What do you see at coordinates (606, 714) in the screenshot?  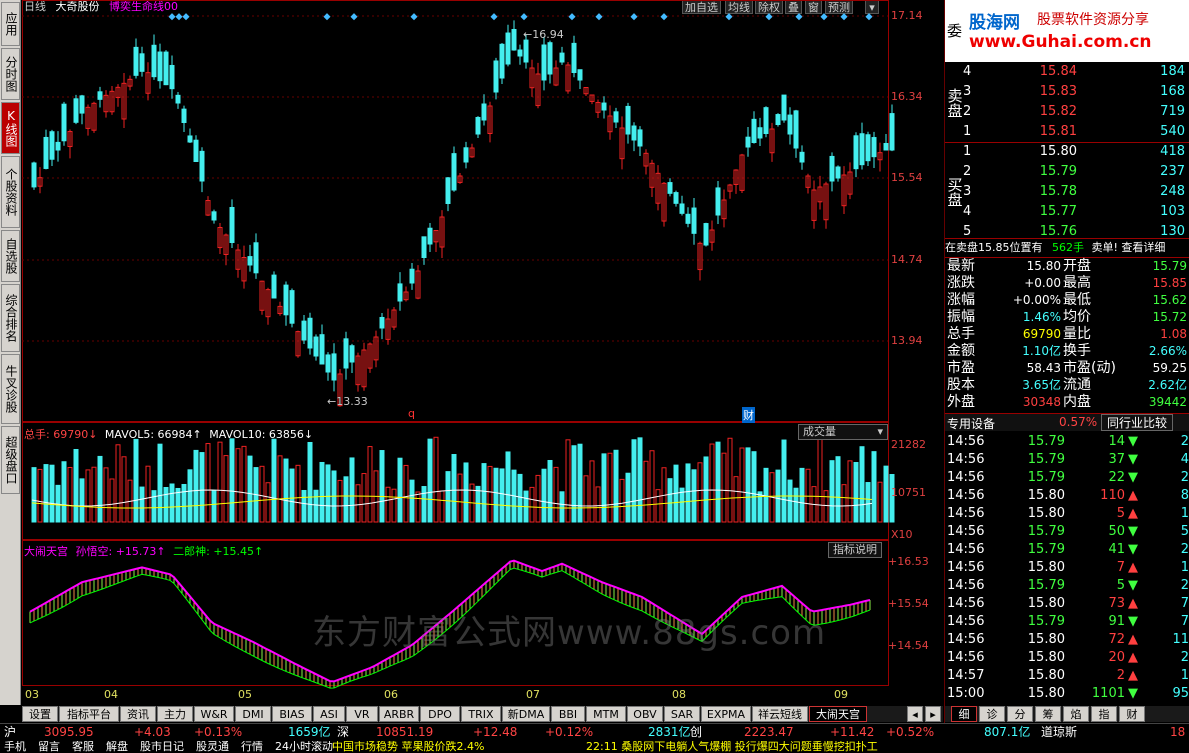 I see `tab-14: MTM` at bounding box center [606, 714].